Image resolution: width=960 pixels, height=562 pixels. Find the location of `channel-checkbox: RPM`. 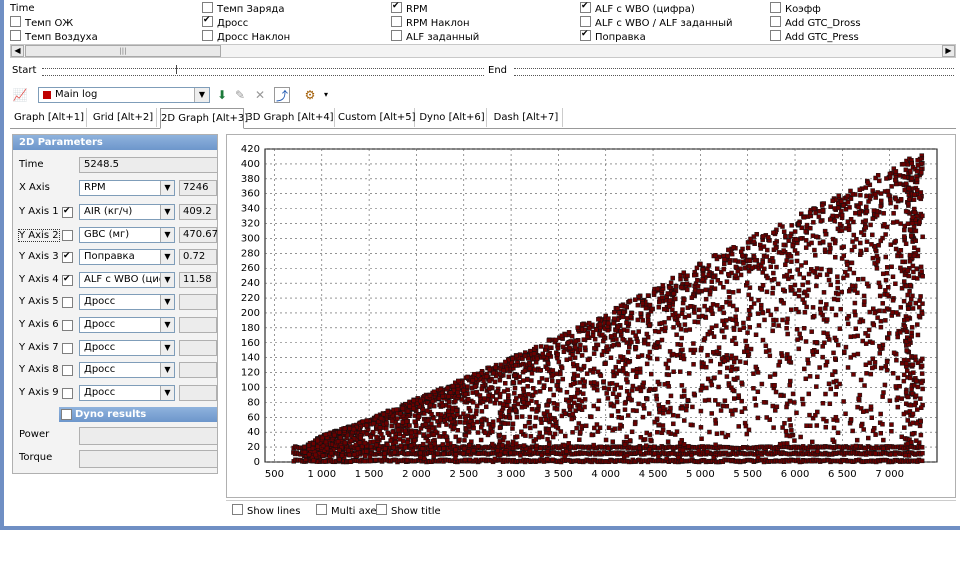

channel-checkbox: RPM is located at coordinates (409, 7).